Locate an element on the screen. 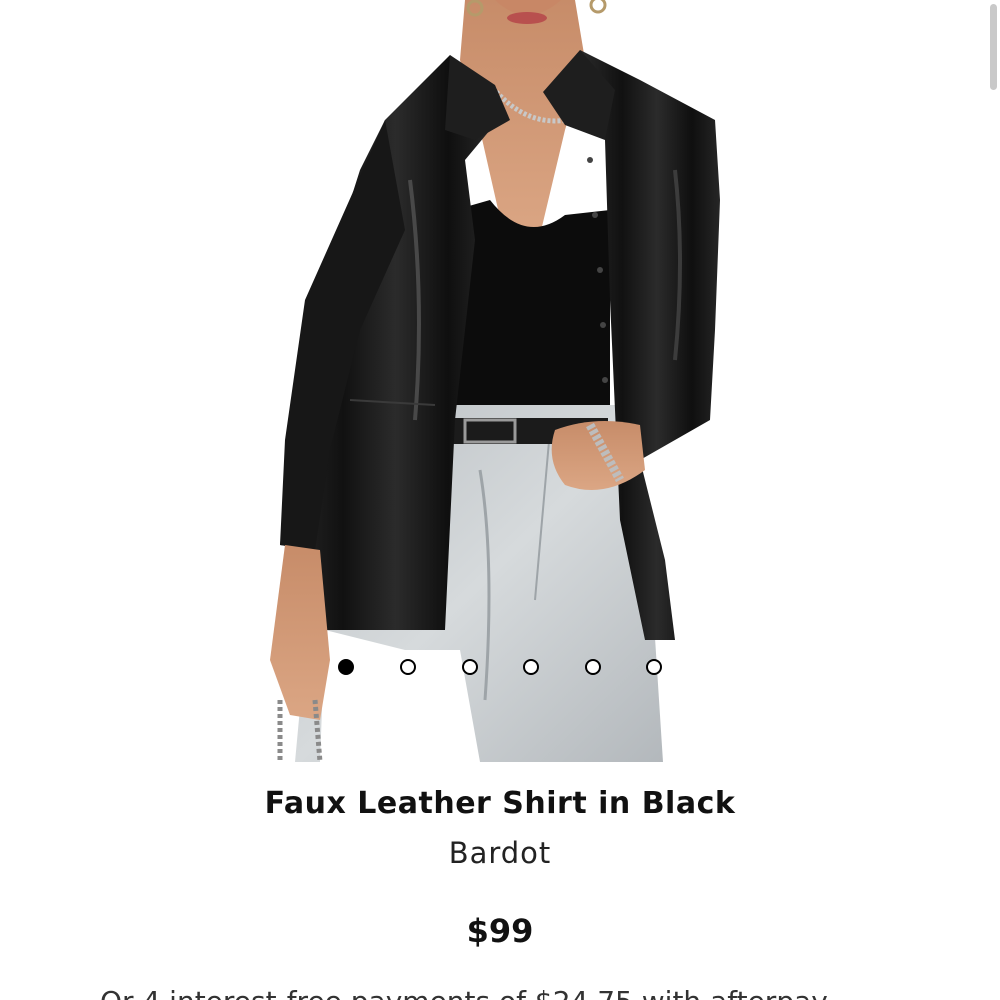 The width and height of the screenshot is (1000, 1000). product-title: Faux Leather Shirt in Black is located at coordinates (500, 803).